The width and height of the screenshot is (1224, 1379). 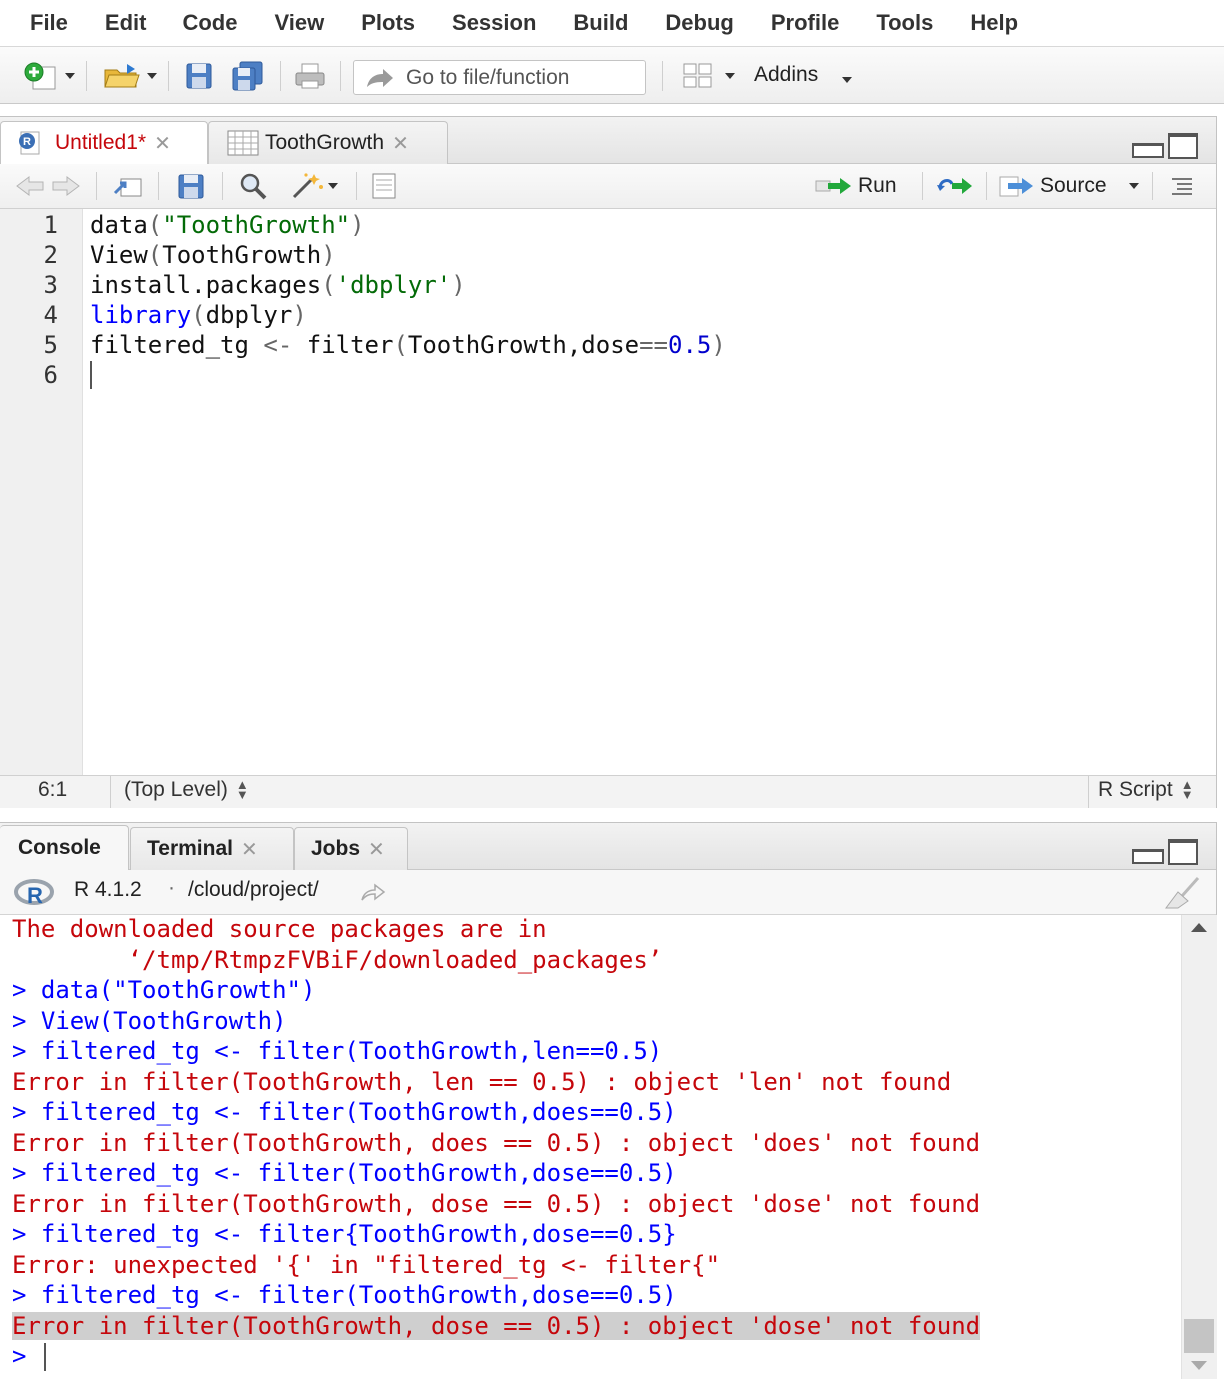 I want to click on workspace-panes-button, so click(x=708, y=76).